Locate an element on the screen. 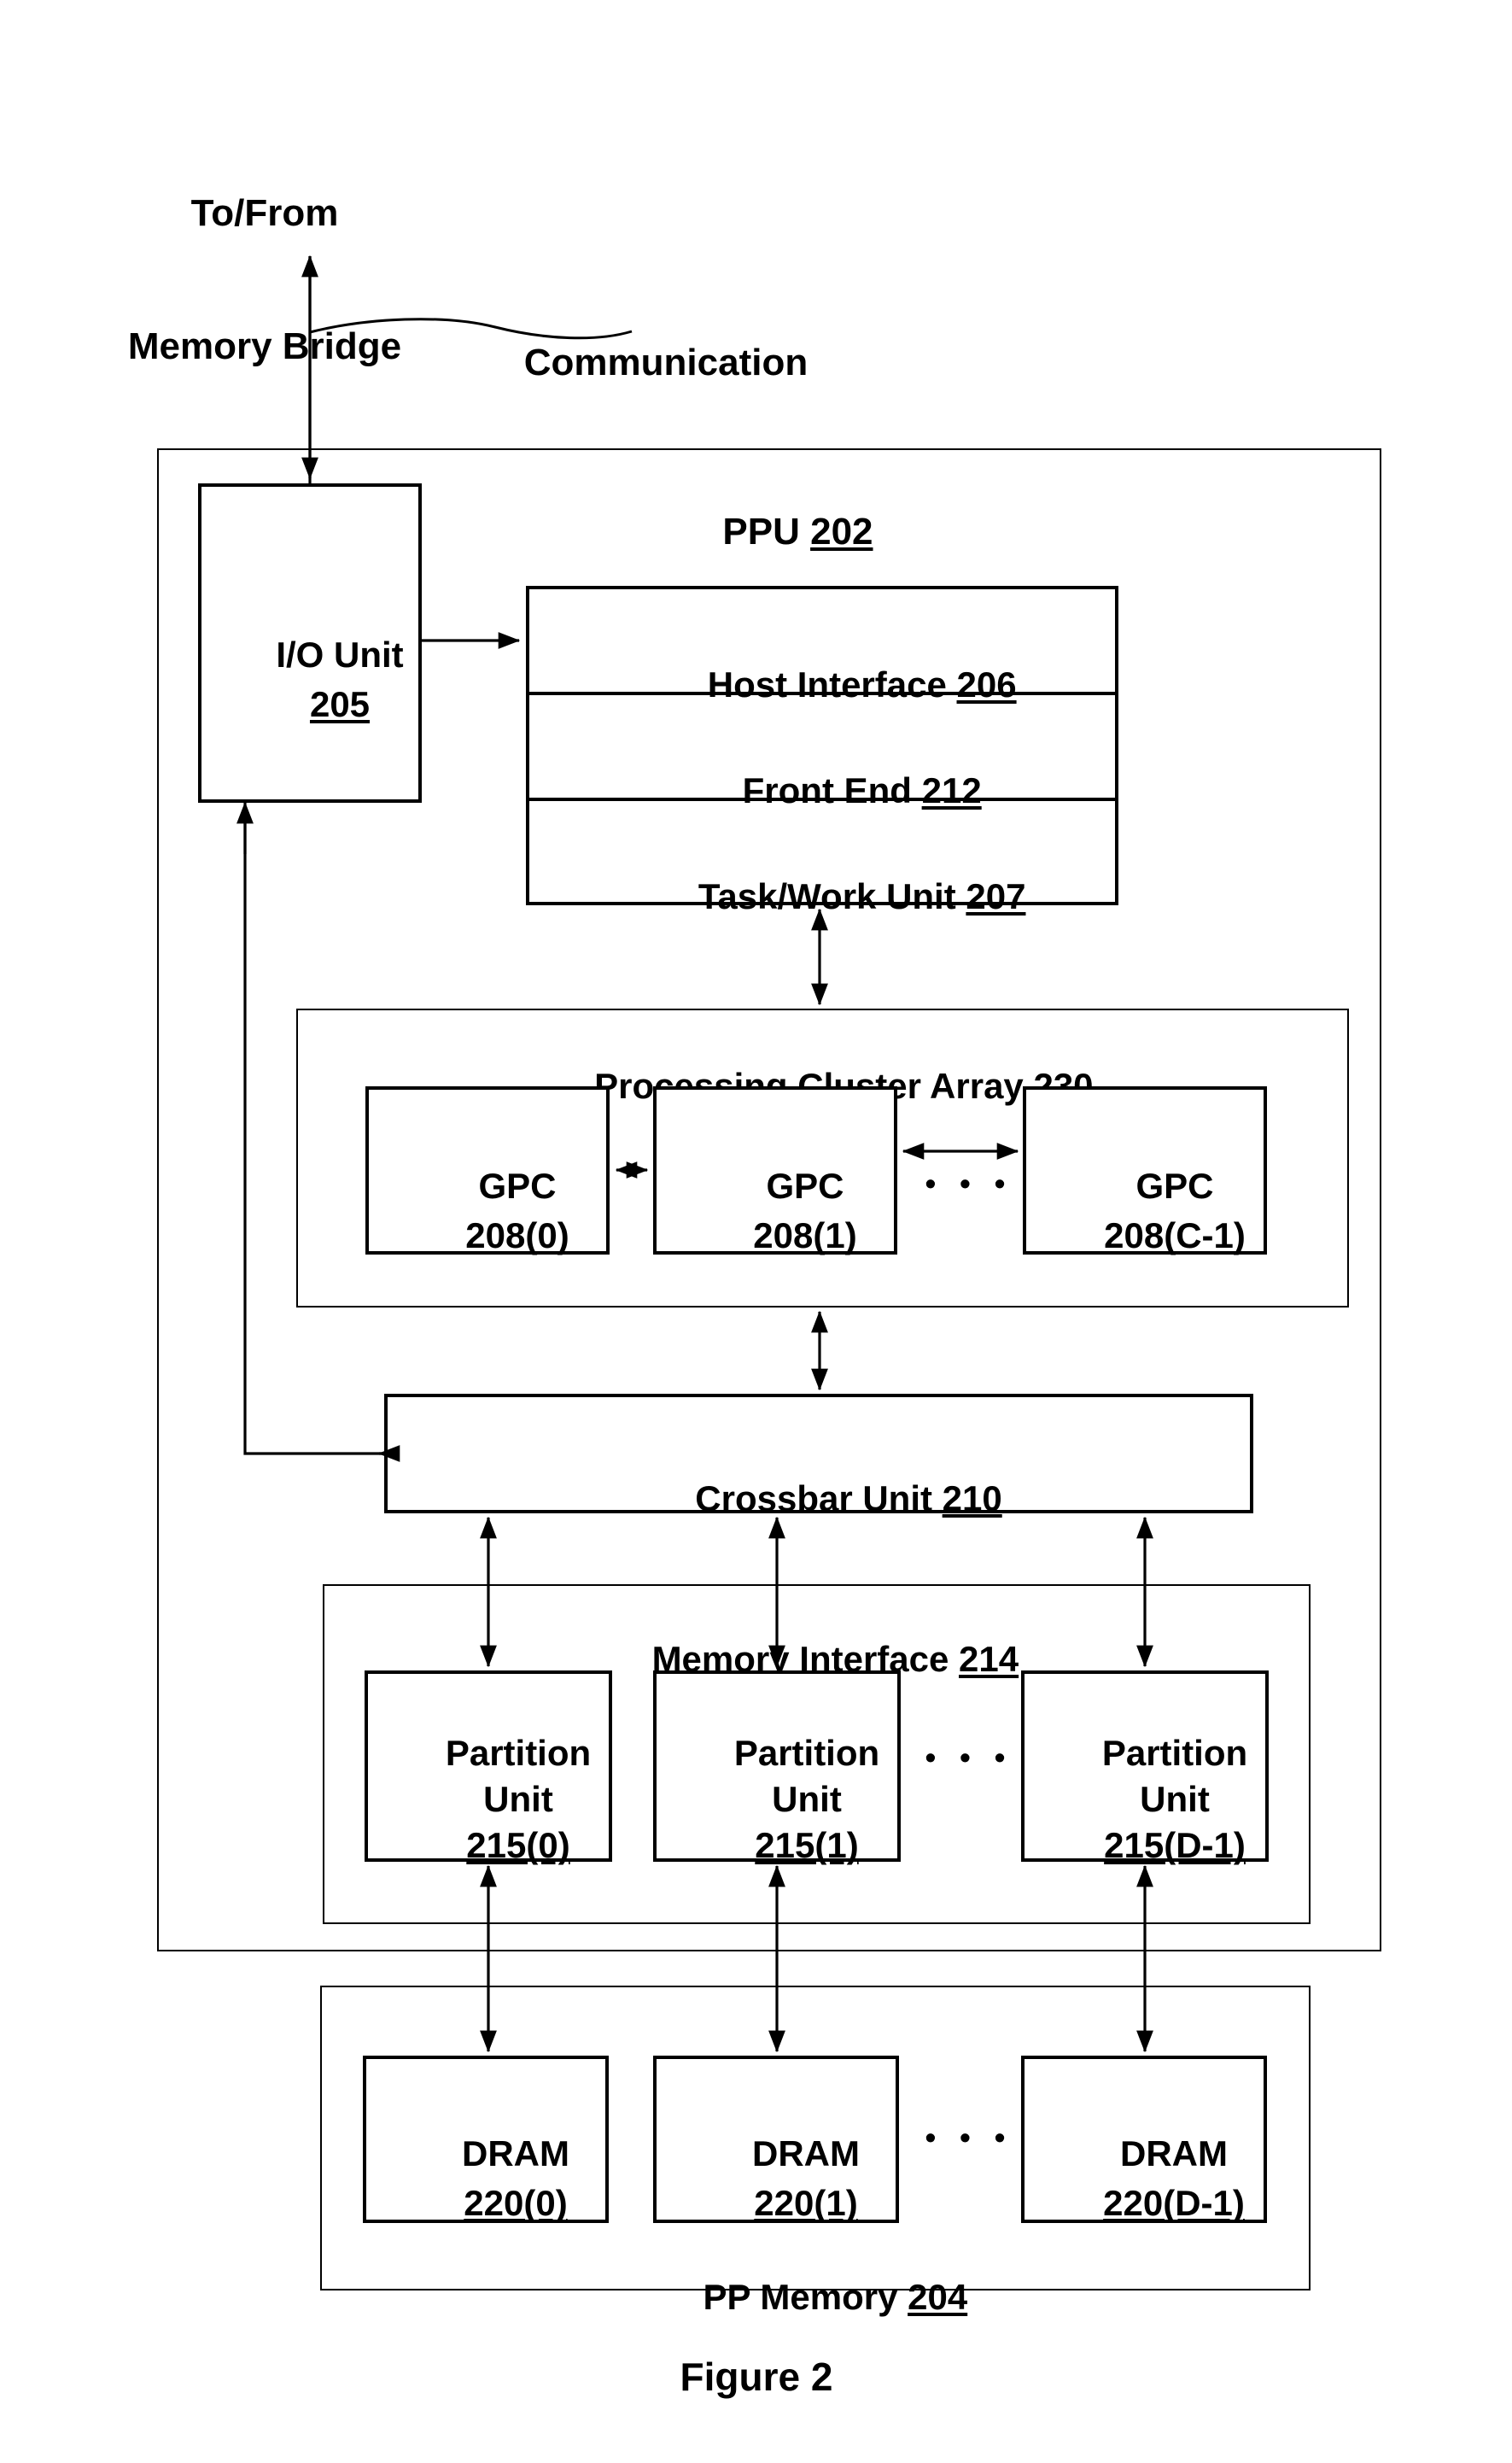 Image resolution: width=1512 pixels, height=2463 pixels. gpc-1-ref: 208(1) is located at coordinates (805, 1235).